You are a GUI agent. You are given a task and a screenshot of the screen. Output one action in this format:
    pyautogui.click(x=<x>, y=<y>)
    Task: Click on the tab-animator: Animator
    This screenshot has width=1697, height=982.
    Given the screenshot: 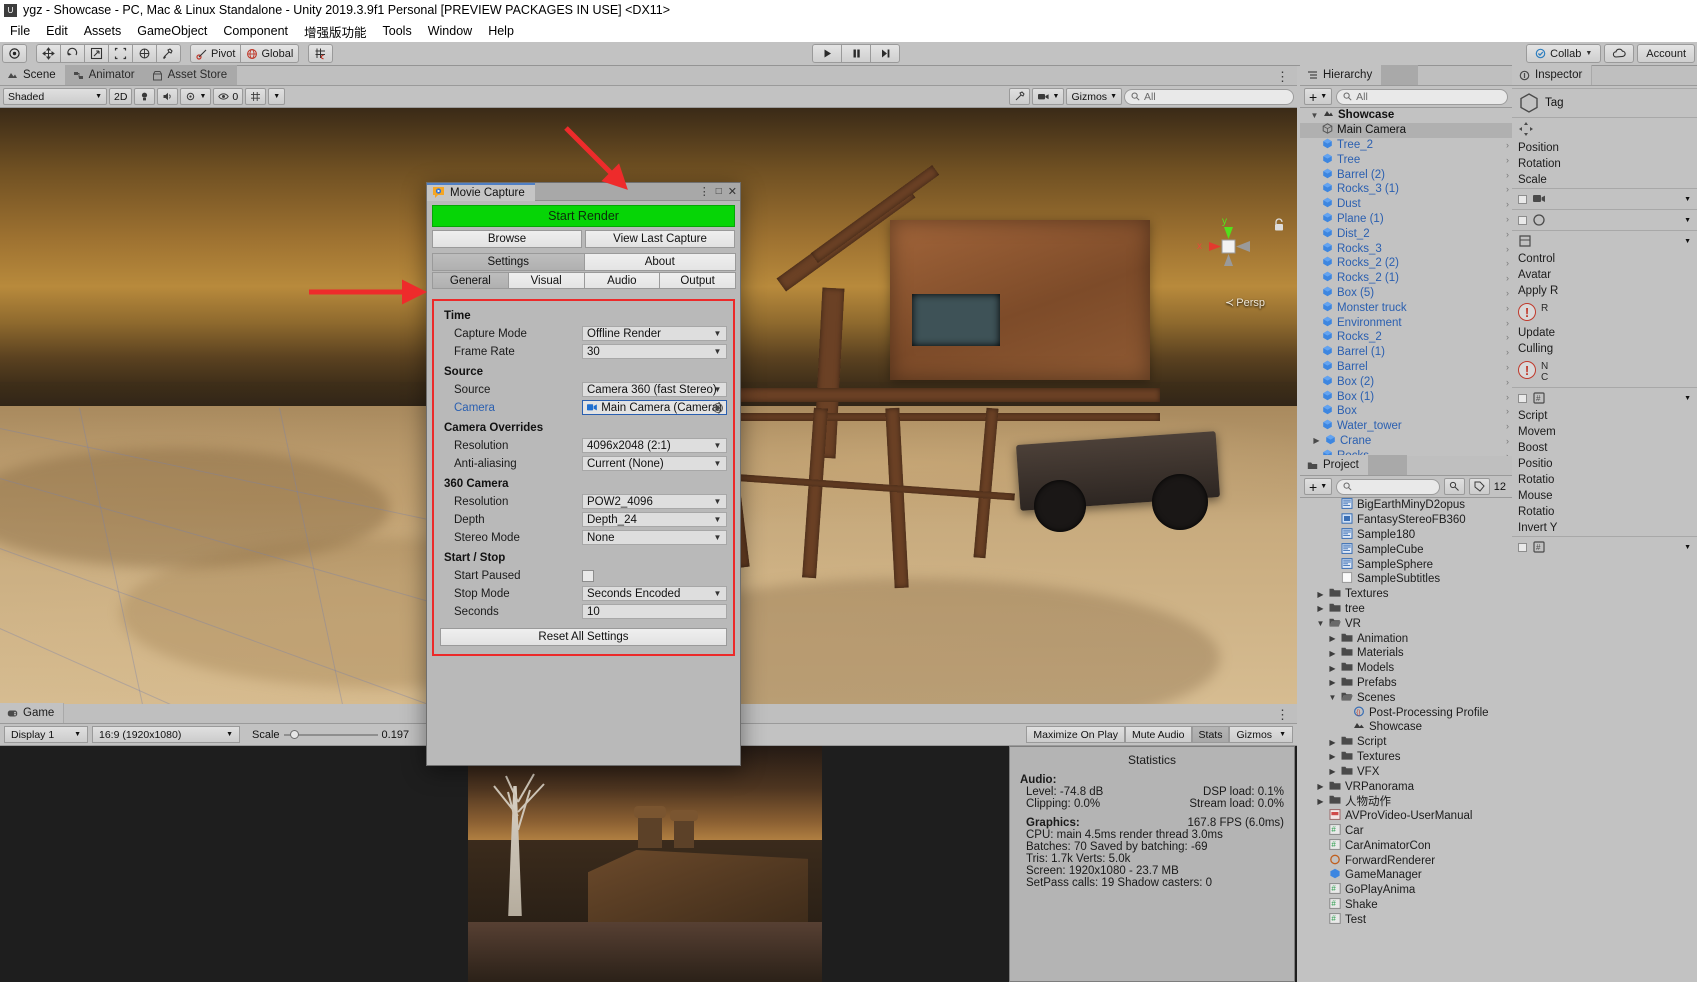 What is the action you would take?
    pyautogui.click(x=105, y=75)
    